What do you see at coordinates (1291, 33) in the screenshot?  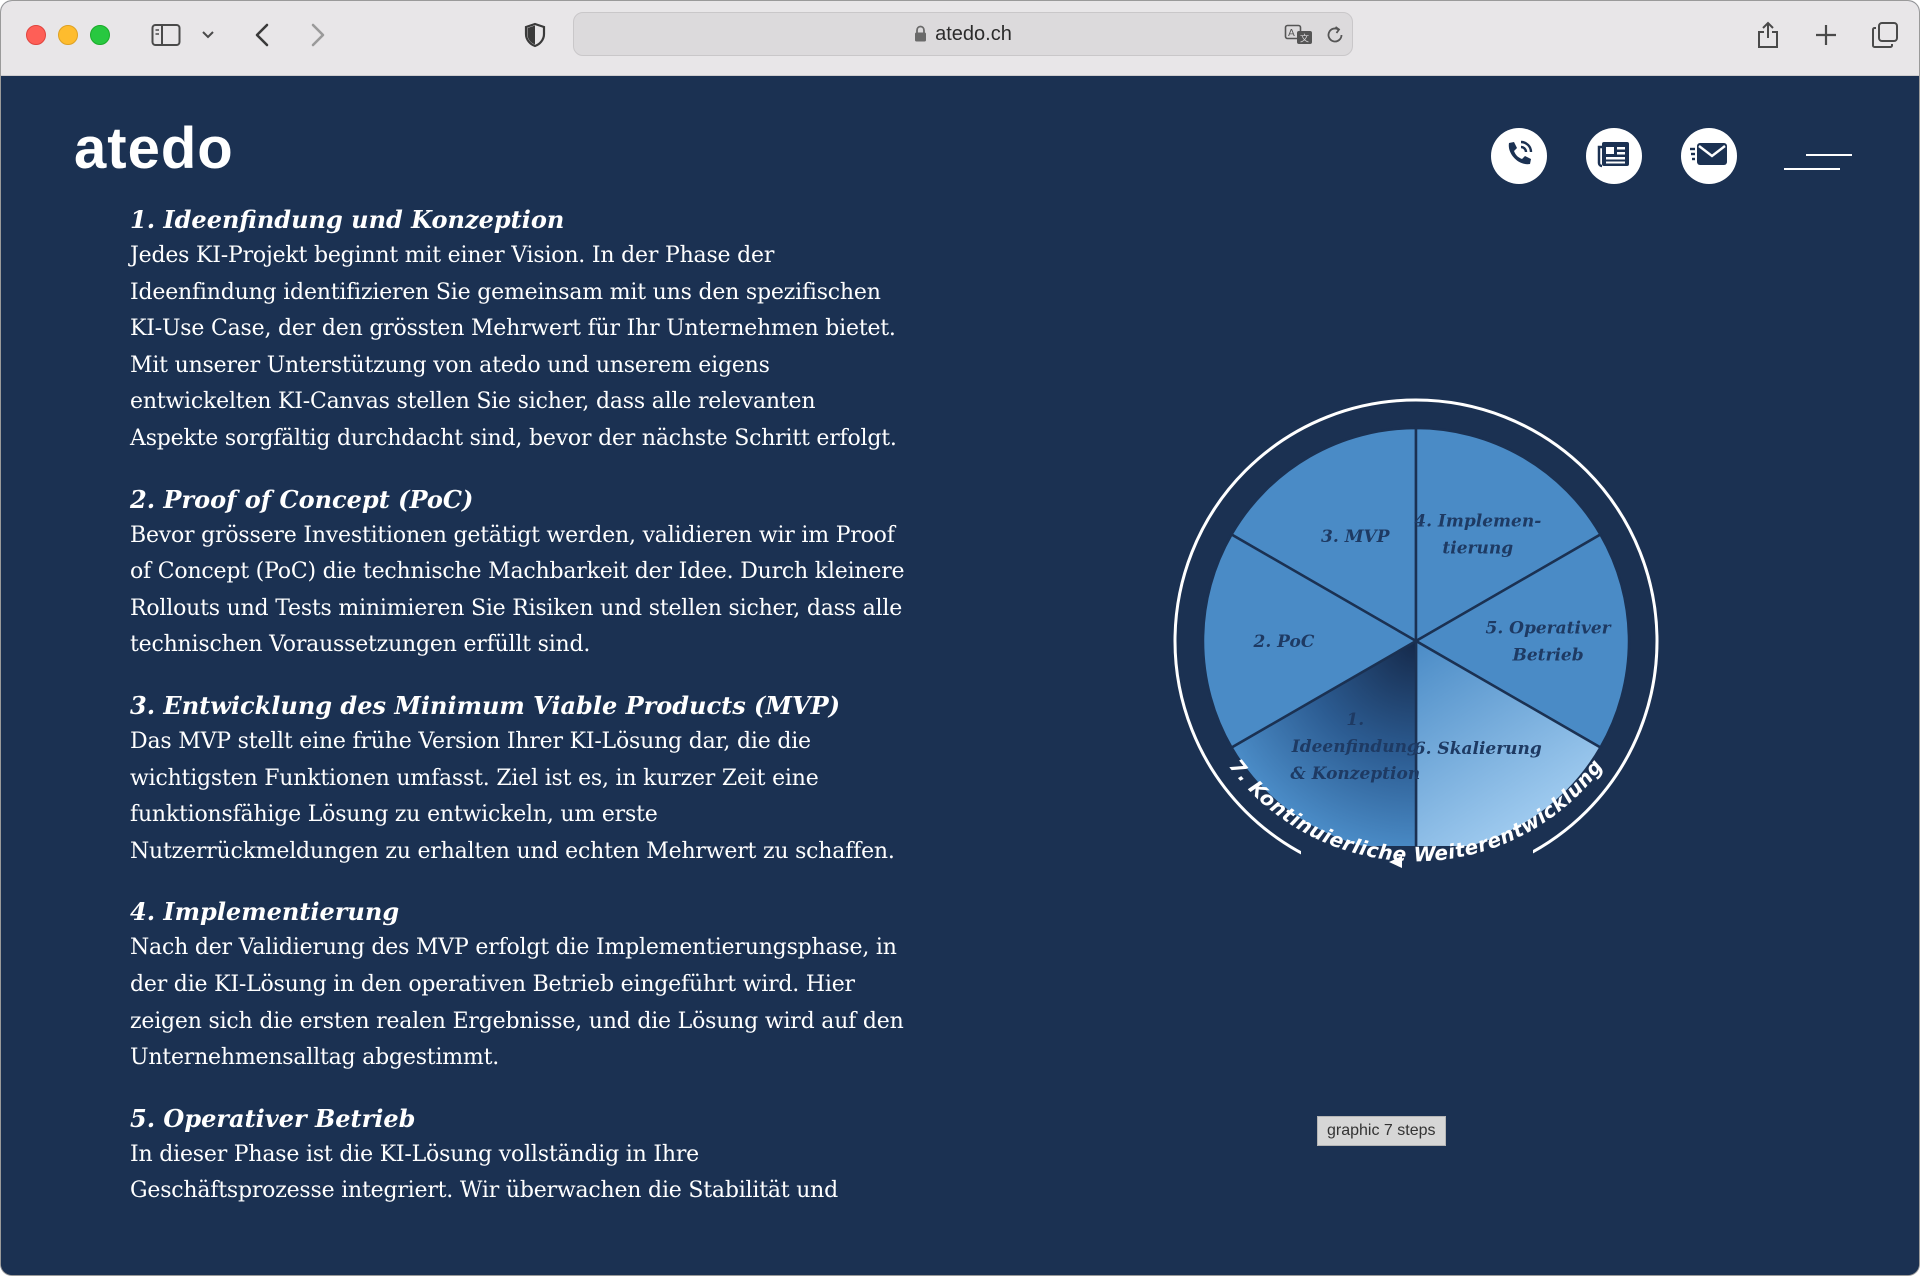 I see `svg-text: A` at bounding box center [1291, 33].